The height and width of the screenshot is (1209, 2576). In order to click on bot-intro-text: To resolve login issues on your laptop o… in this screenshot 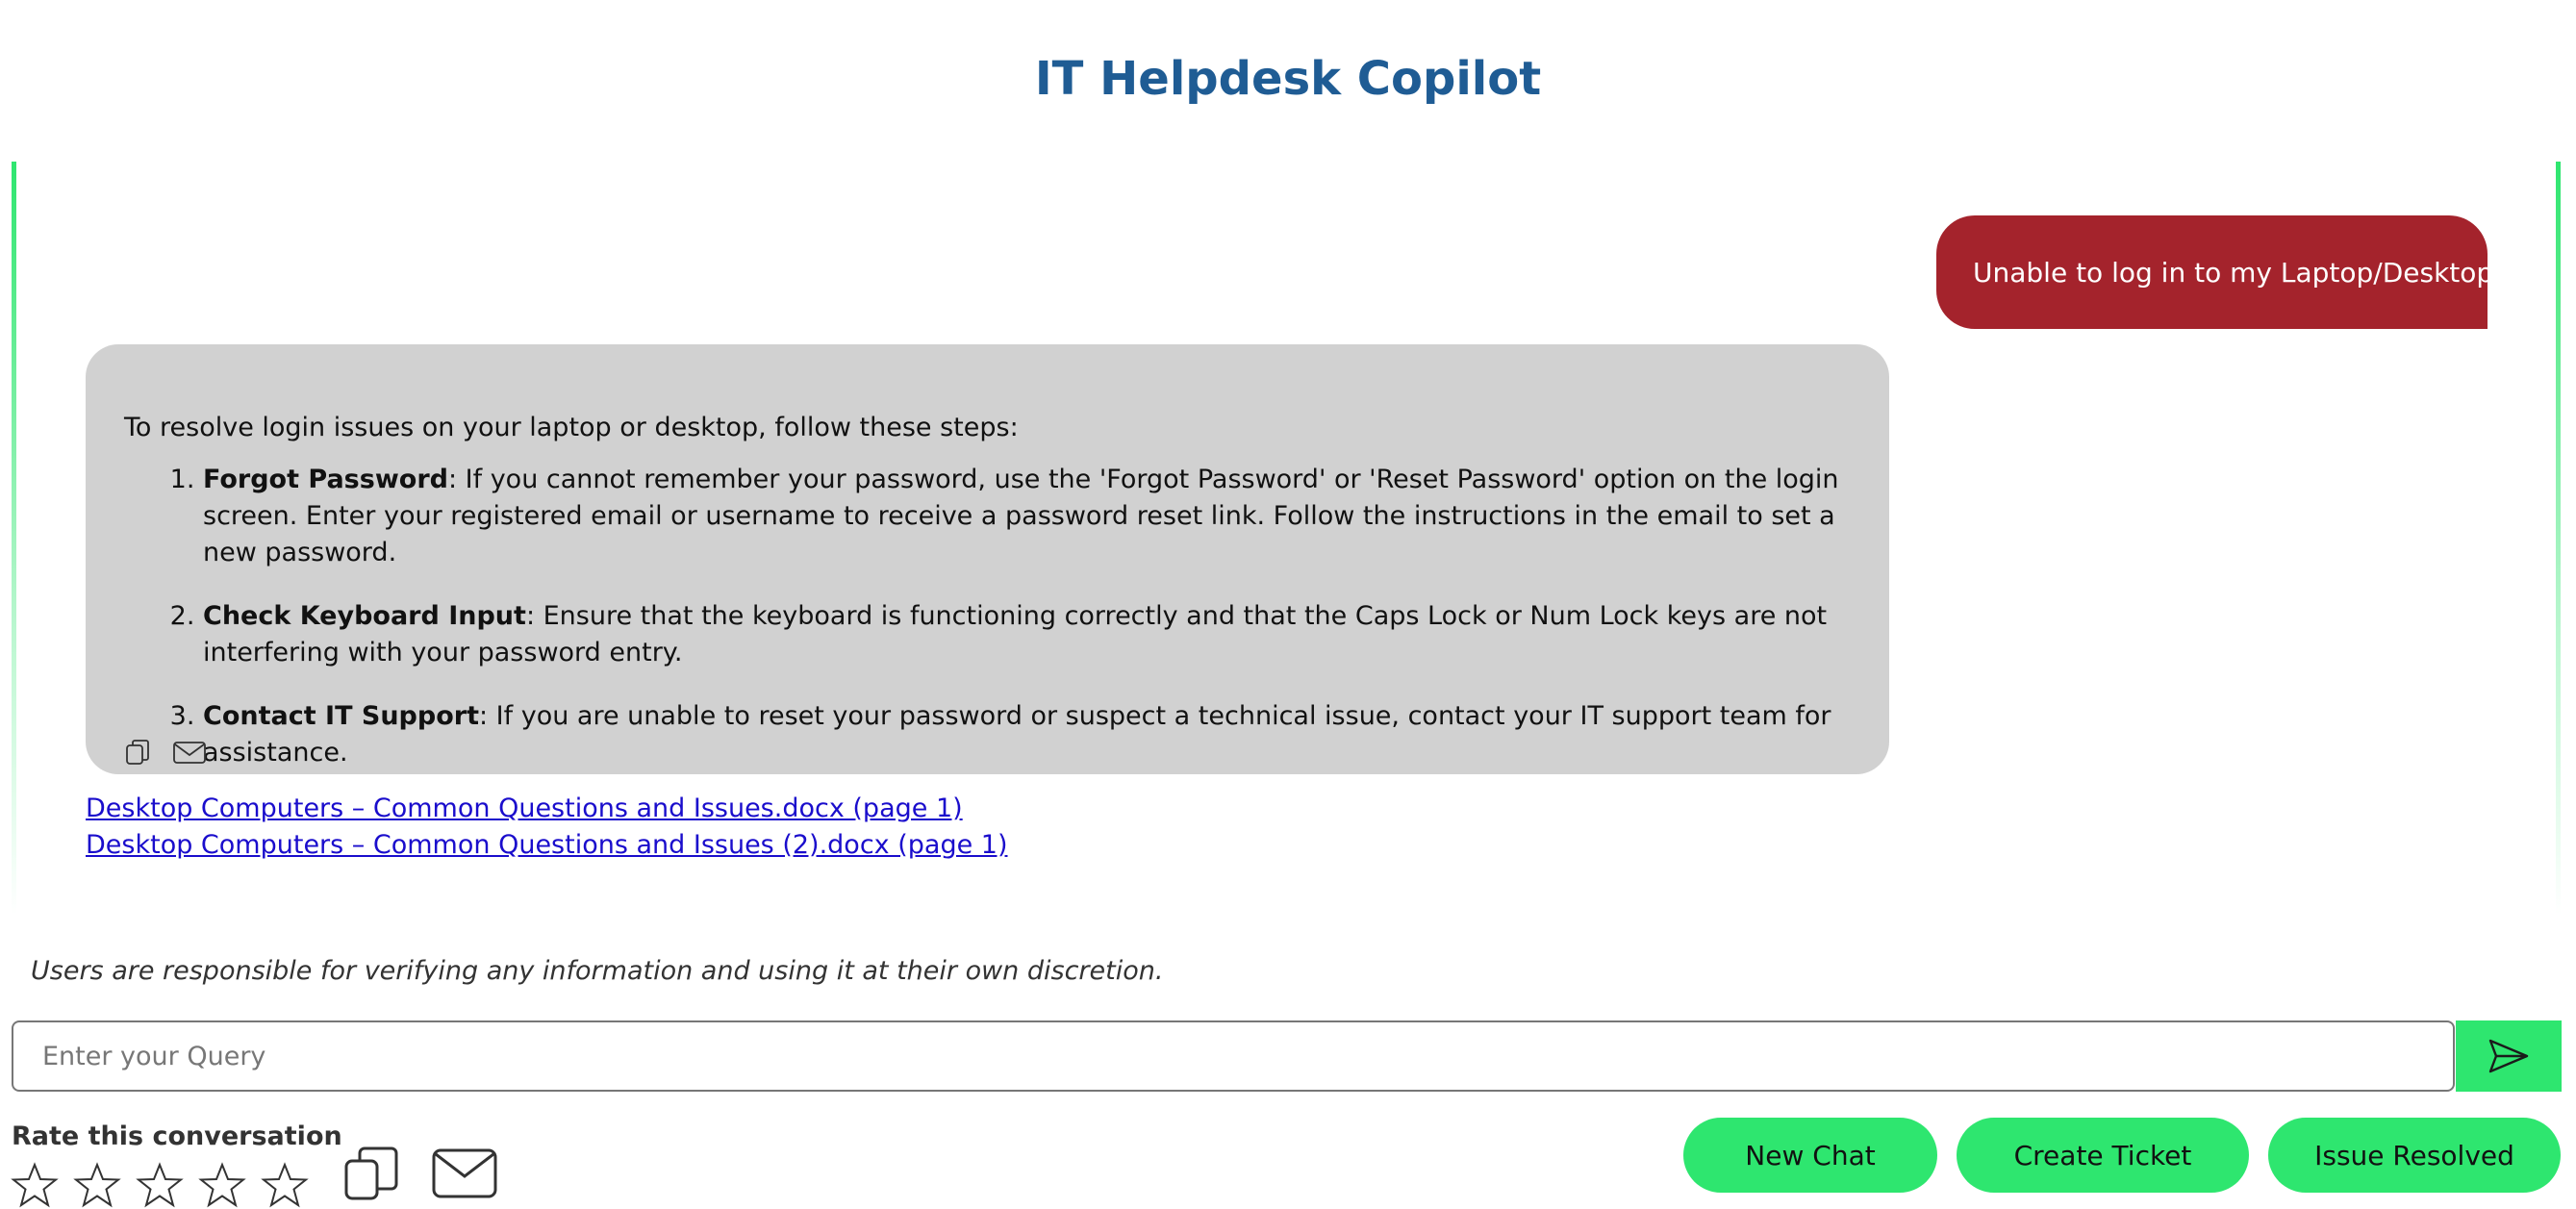, I will do `click(572, 427)`.